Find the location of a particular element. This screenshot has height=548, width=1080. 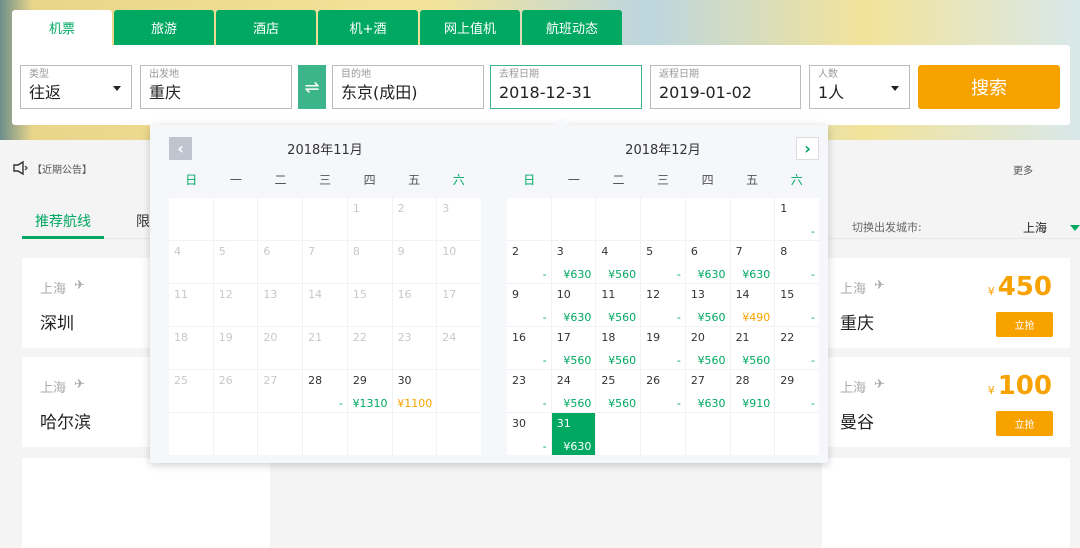

calendar-day: 29 ¥1310 is located at coordinates (369, 391).